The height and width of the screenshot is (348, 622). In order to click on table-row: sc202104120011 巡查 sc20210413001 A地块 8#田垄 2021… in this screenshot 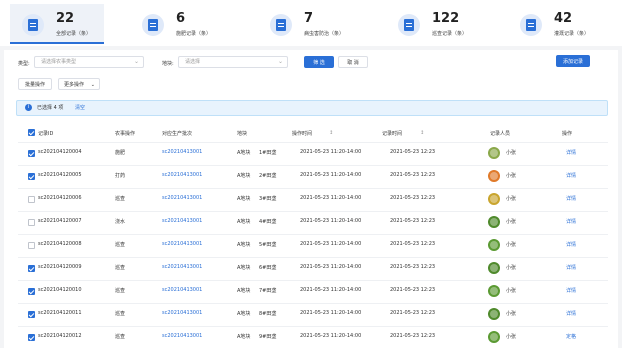, I will do `click(313, 314)`.